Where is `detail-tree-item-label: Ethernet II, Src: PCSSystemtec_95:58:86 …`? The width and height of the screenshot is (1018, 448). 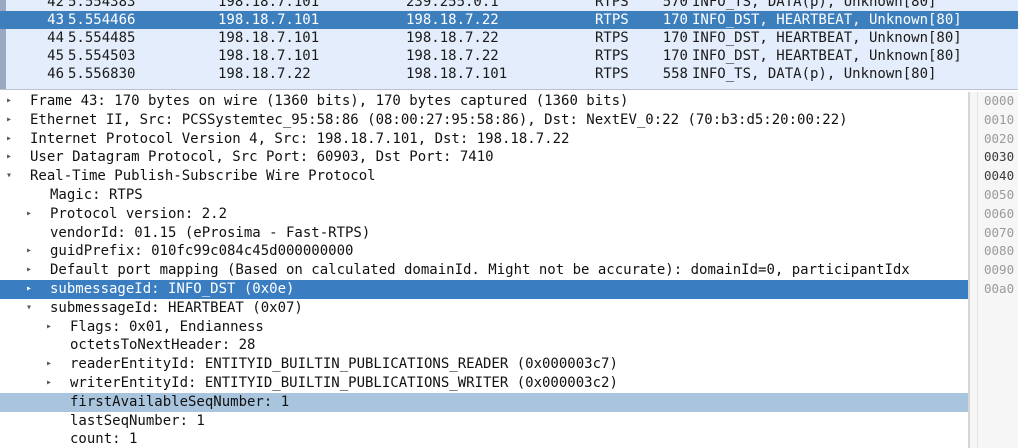
detail-tree-item-label: Ethernet II, Src: PCSSystemtec_95:58:86 … is located at coordinates (439, 119).